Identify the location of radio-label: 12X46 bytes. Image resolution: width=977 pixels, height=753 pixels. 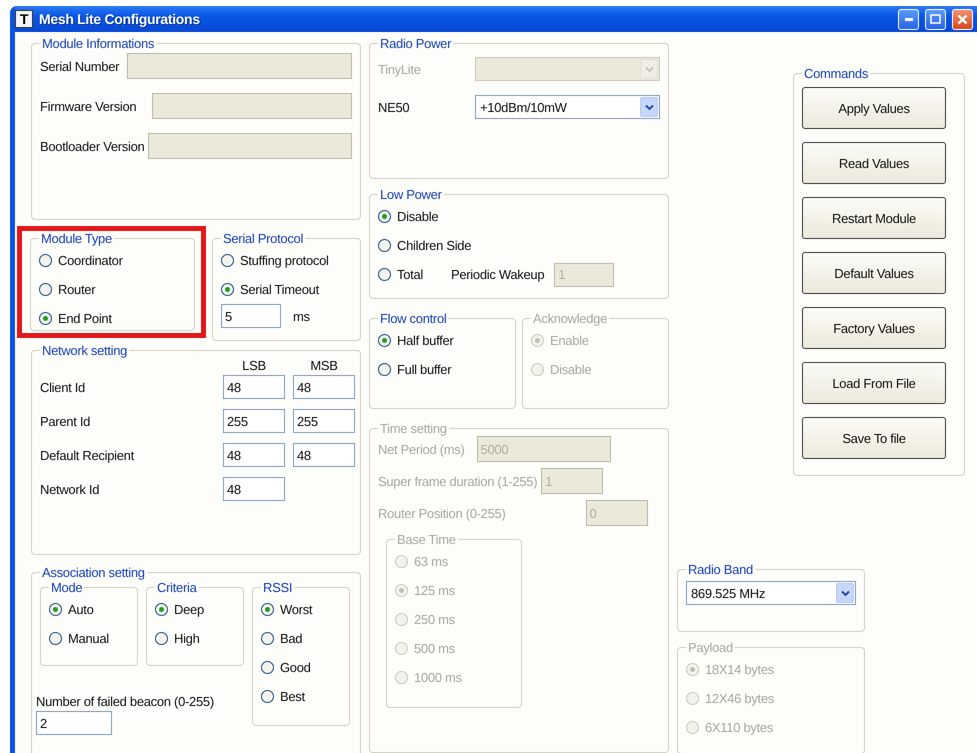
(739, 698).